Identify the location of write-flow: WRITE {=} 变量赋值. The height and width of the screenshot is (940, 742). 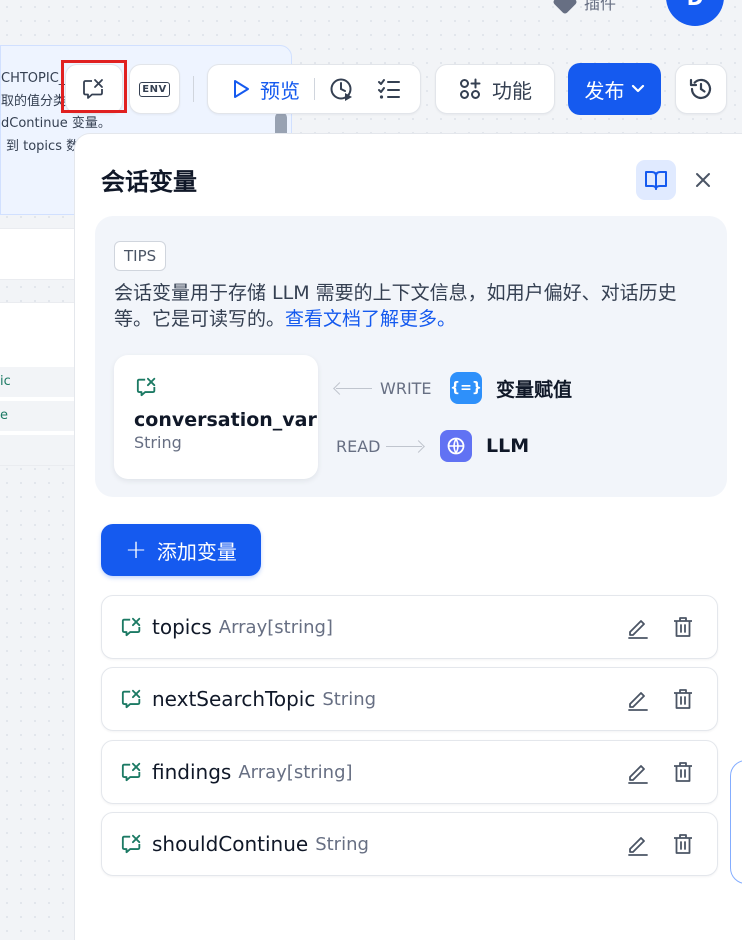
(454, 388).